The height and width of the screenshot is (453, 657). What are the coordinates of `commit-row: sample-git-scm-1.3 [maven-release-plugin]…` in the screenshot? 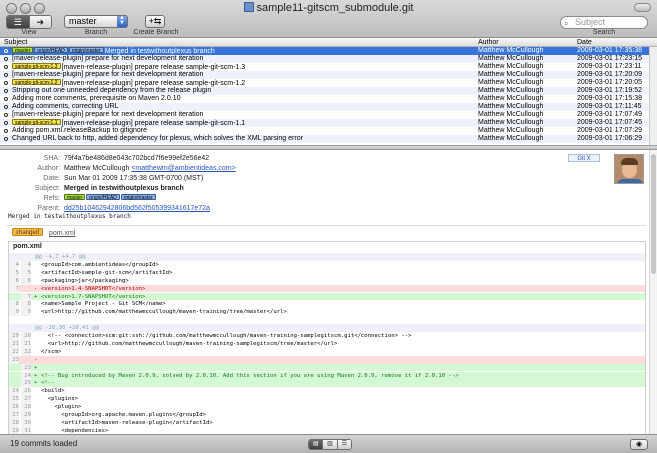 It's located at (328, 67).